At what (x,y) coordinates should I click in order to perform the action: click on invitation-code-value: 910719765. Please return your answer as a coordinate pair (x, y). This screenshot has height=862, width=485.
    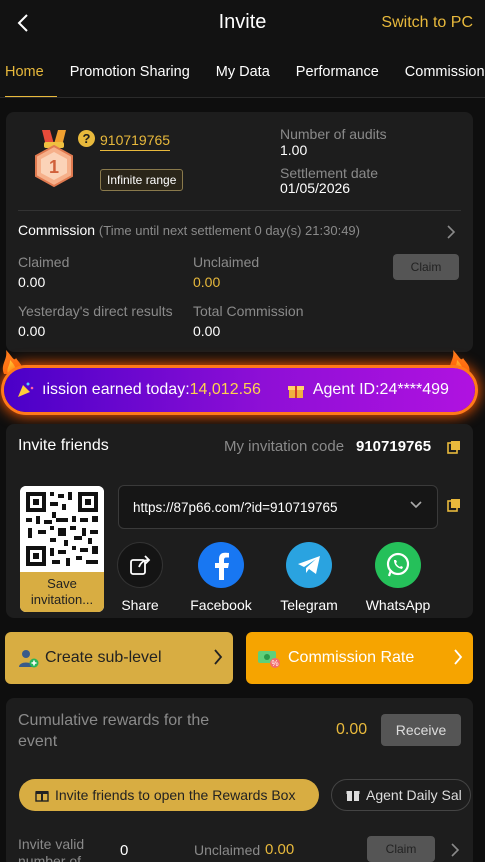
    Looking at the image, I should click on (394, 446).